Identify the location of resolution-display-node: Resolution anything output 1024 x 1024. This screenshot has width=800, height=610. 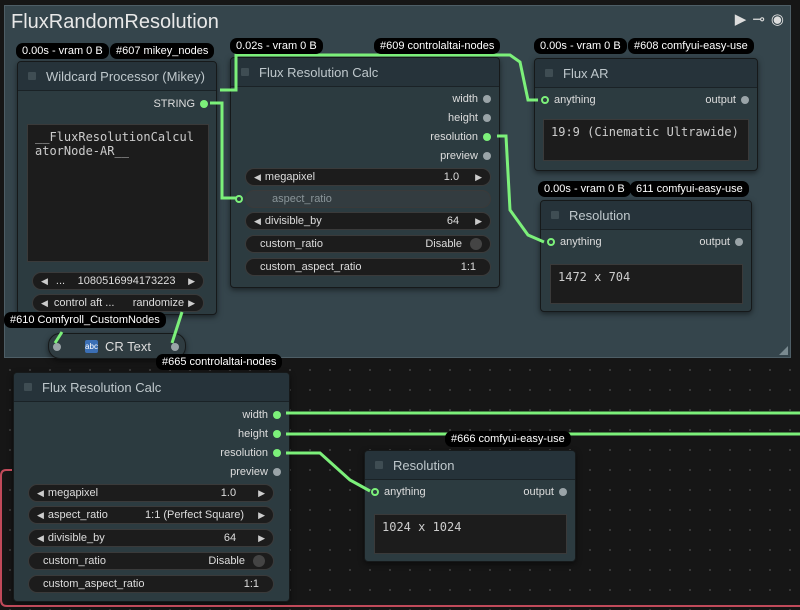
(470, 506).